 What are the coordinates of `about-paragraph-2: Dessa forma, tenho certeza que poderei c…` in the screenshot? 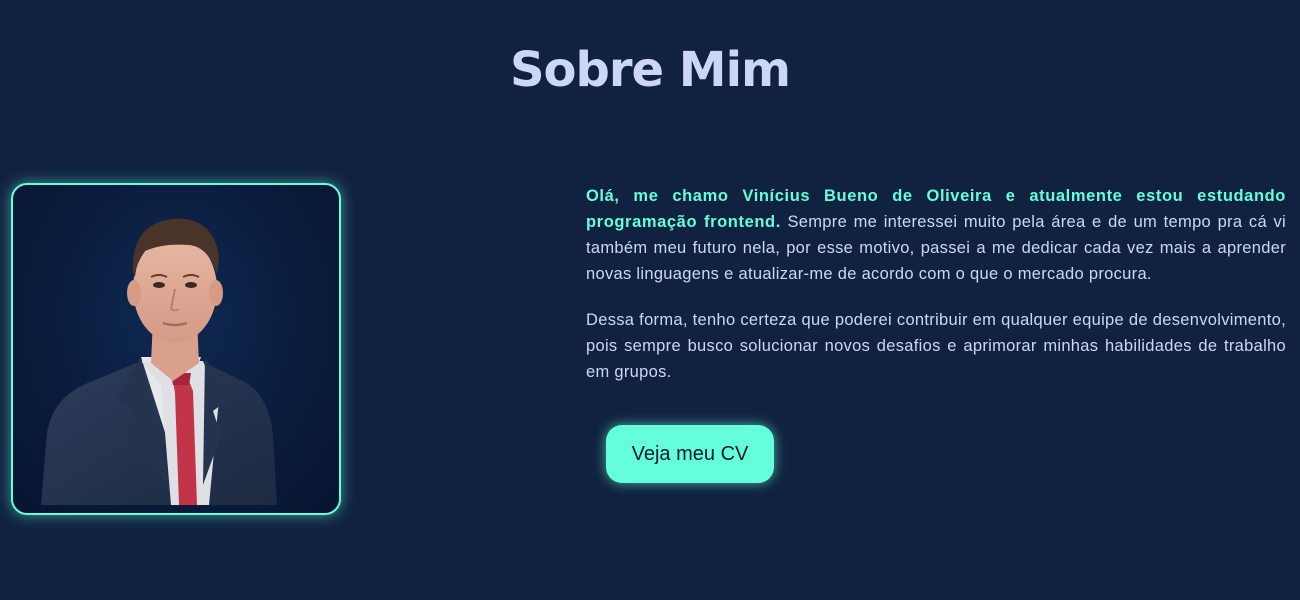 It's located at (936, 346).